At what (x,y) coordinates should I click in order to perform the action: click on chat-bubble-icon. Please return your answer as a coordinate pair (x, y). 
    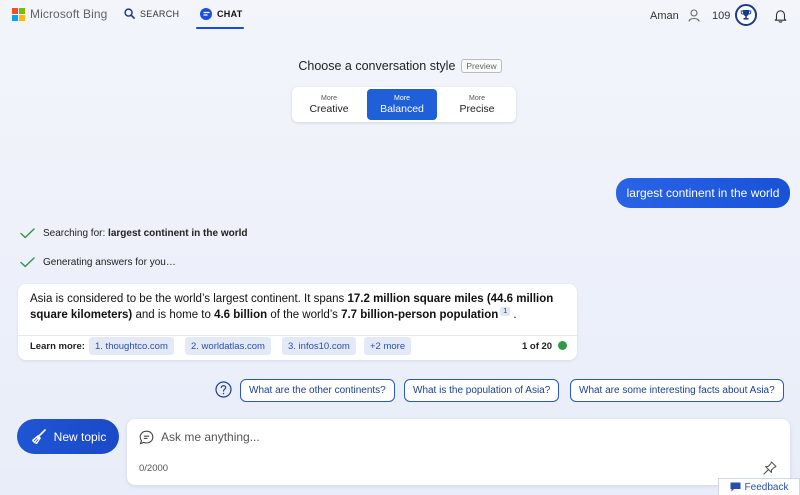
    Looking at the image, I should click on (206, 14).